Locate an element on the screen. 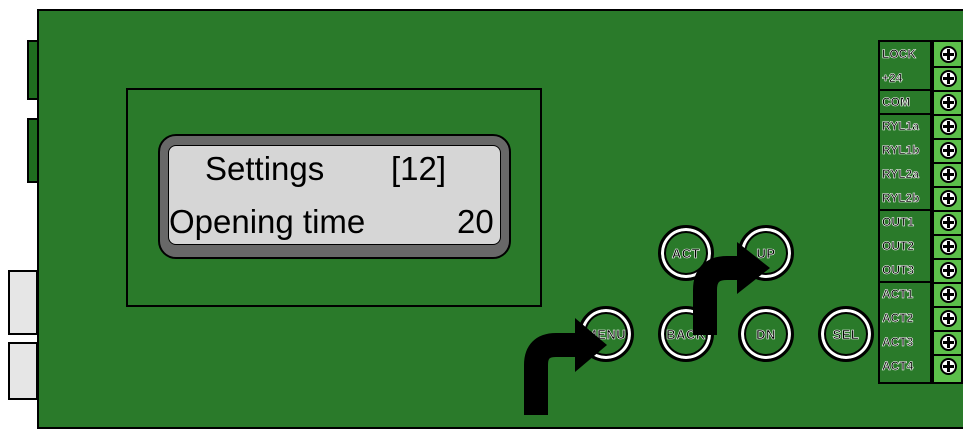  terminal-label: RYL2b is located at coordinates (901, 198).